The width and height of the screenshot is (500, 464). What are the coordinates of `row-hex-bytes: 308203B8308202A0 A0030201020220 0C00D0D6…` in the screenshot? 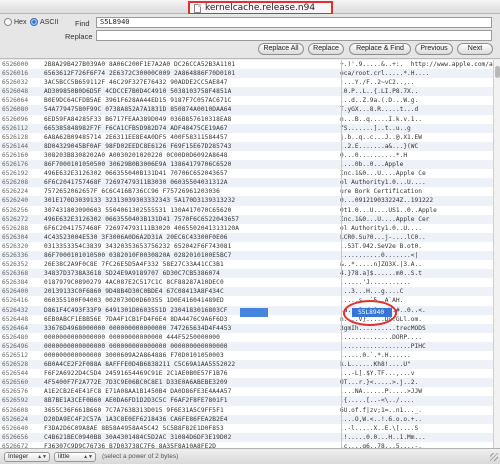 It's located at (192, 155).